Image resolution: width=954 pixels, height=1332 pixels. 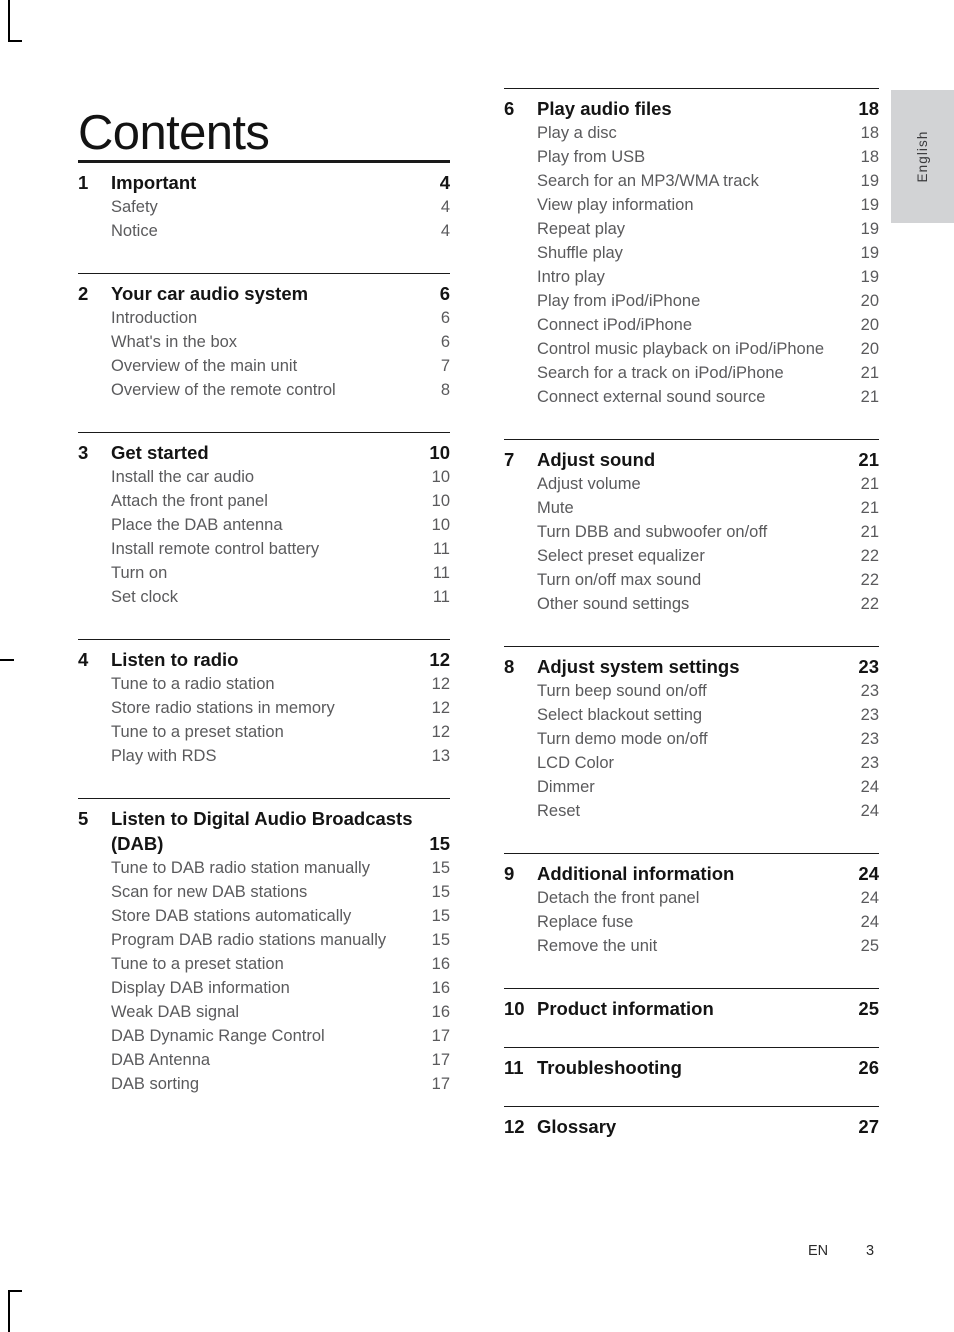 I want to click on toc-entry: Program DAB radio stations manually 15, so click(x=264, y=940).